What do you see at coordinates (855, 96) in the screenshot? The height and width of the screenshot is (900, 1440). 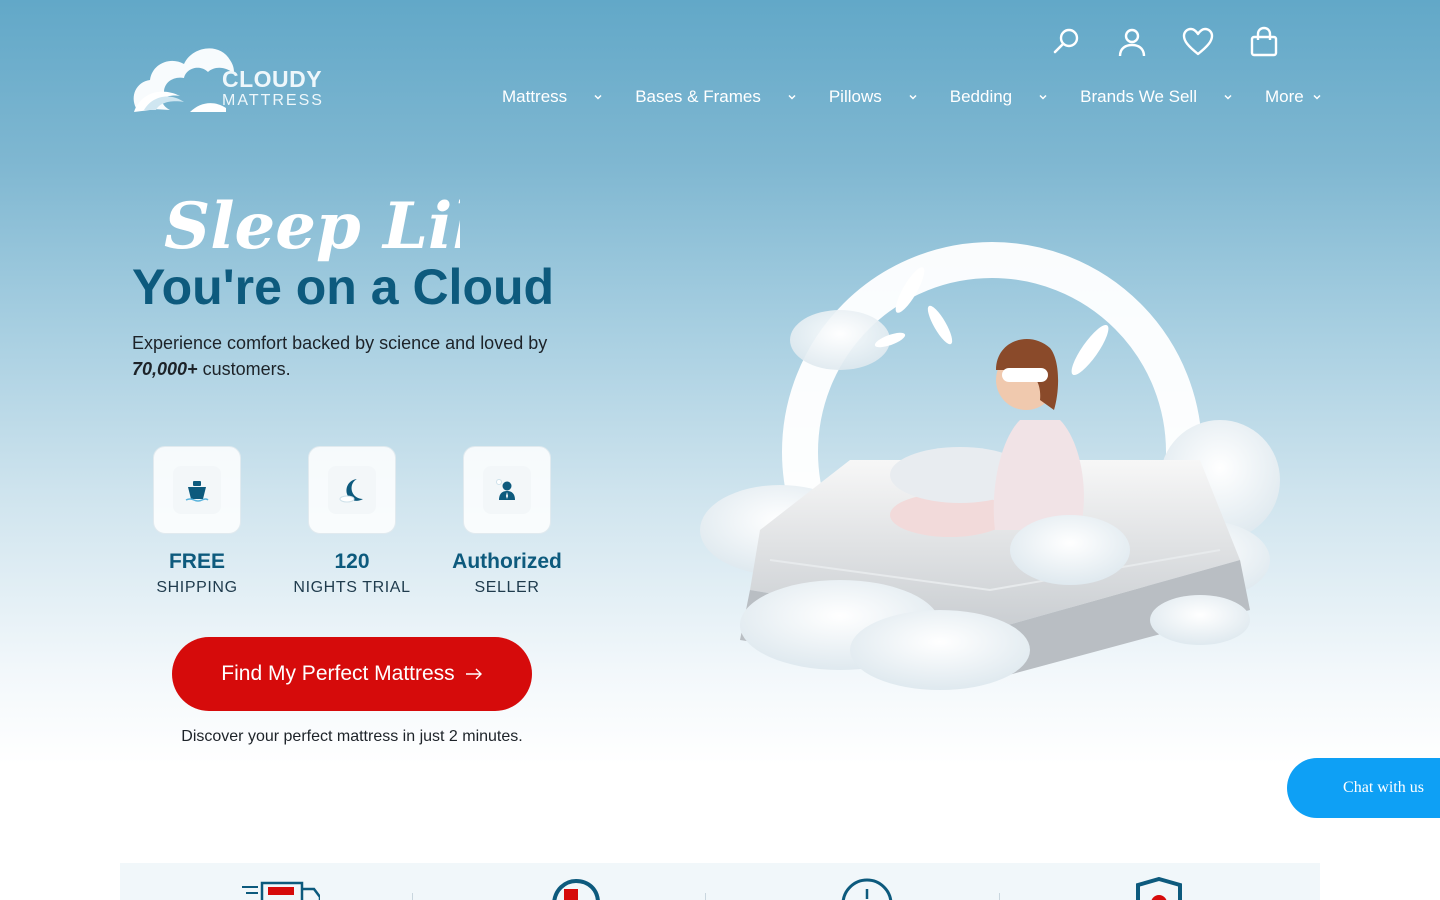 I see `nav-item-label: Pillows` at bounding box center [855, 96].